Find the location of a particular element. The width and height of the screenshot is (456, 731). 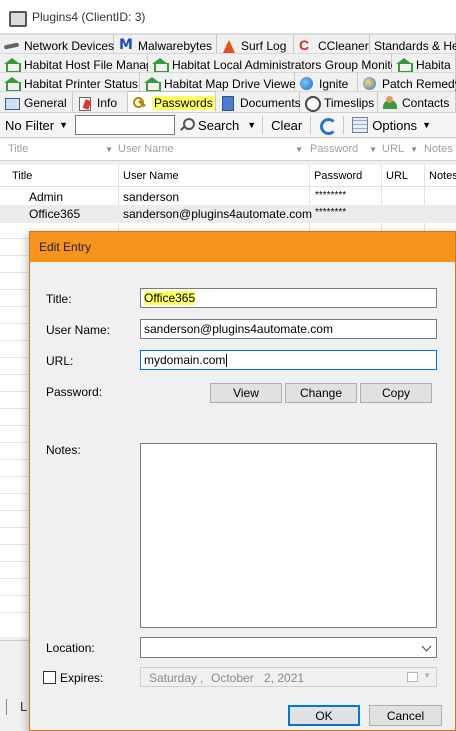

tab-contacts: Contacts is located at coordinates (417, 102).